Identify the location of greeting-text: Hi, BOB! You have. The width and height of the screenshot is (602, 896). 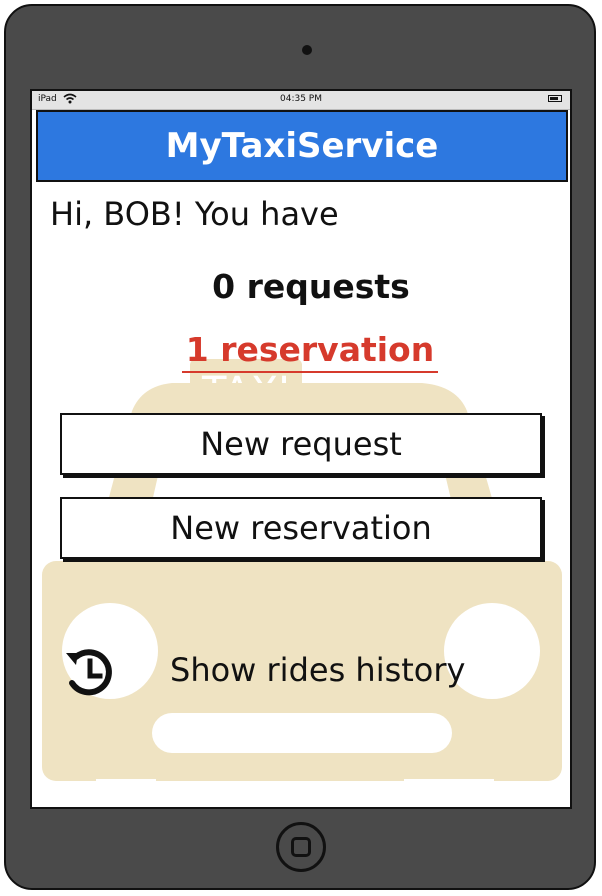
(194, 214).